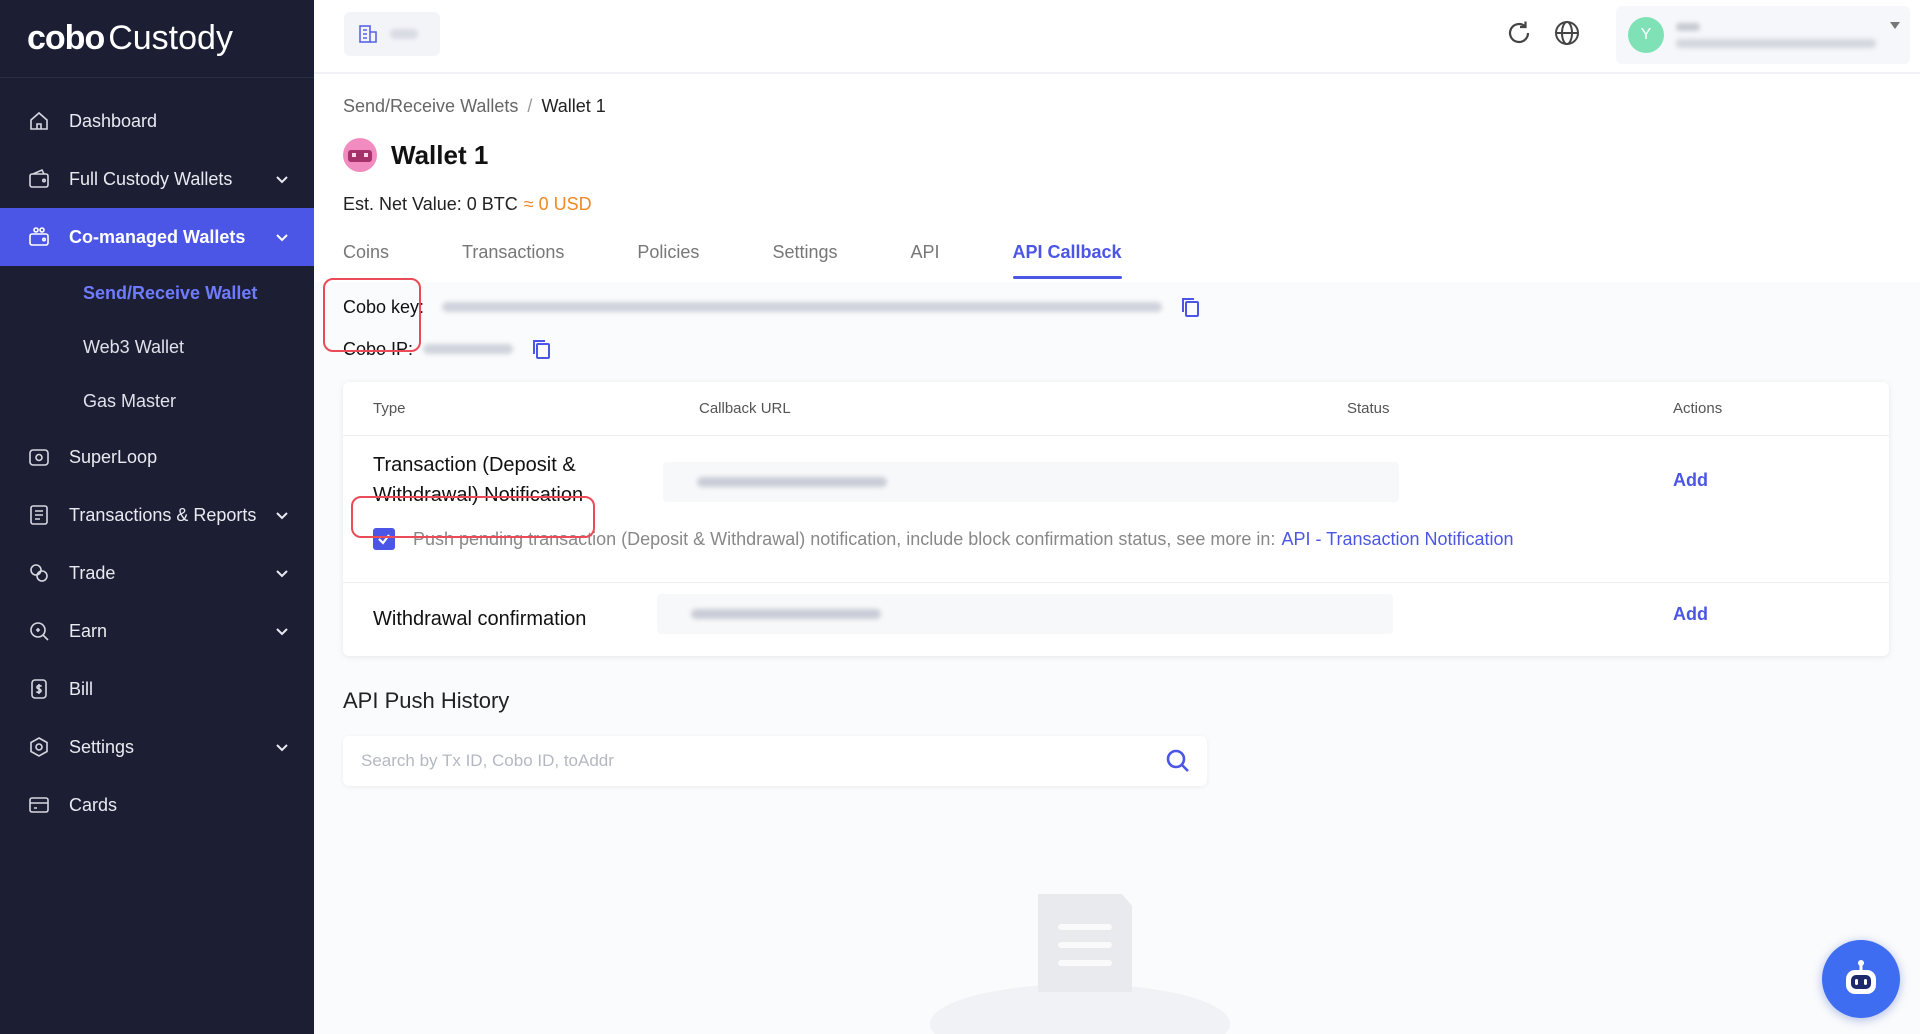  Describe the element at coordinates (39, 121) in the screenshot. I see `home-icon` at that location.